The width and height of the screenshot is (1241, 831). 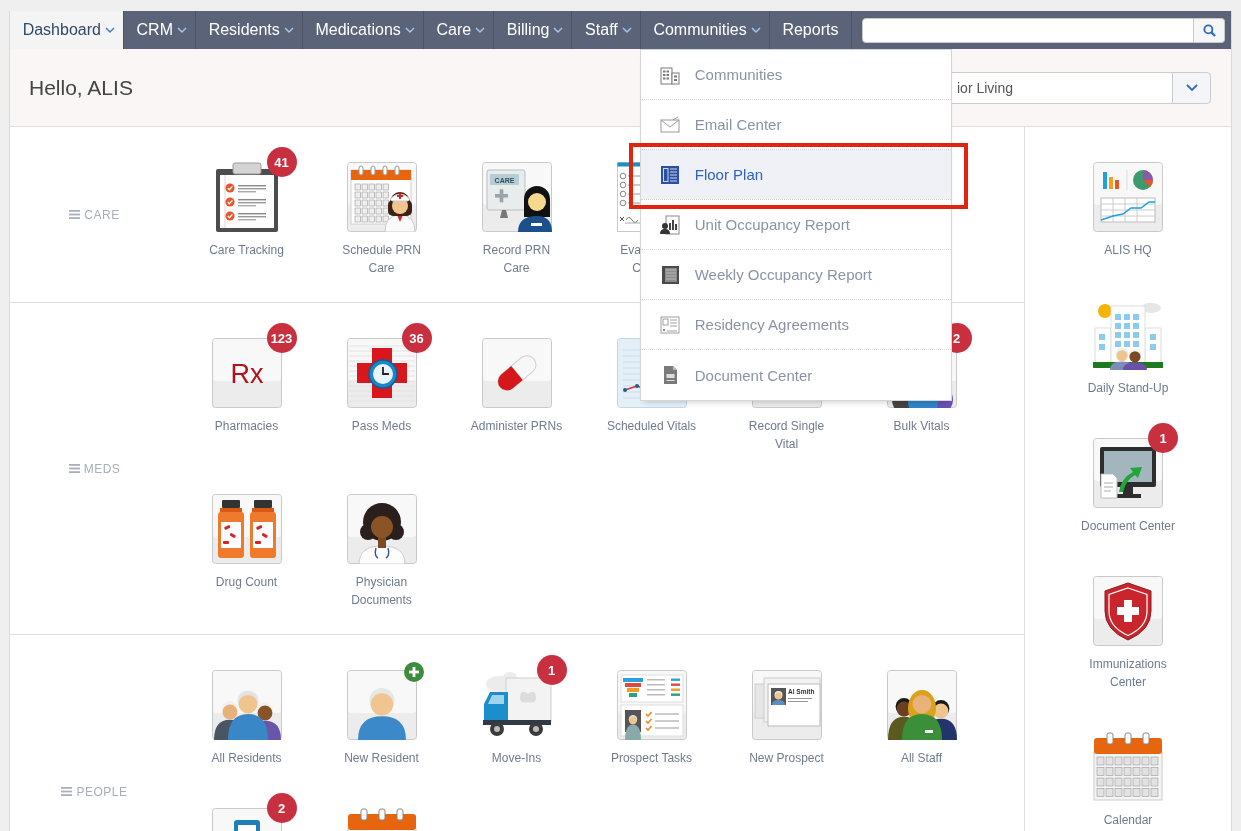 What do you see at coordinates (795, 174) in the screenshot?
I see `menu-item: Floor Plan` at bounding box center [795, 174].